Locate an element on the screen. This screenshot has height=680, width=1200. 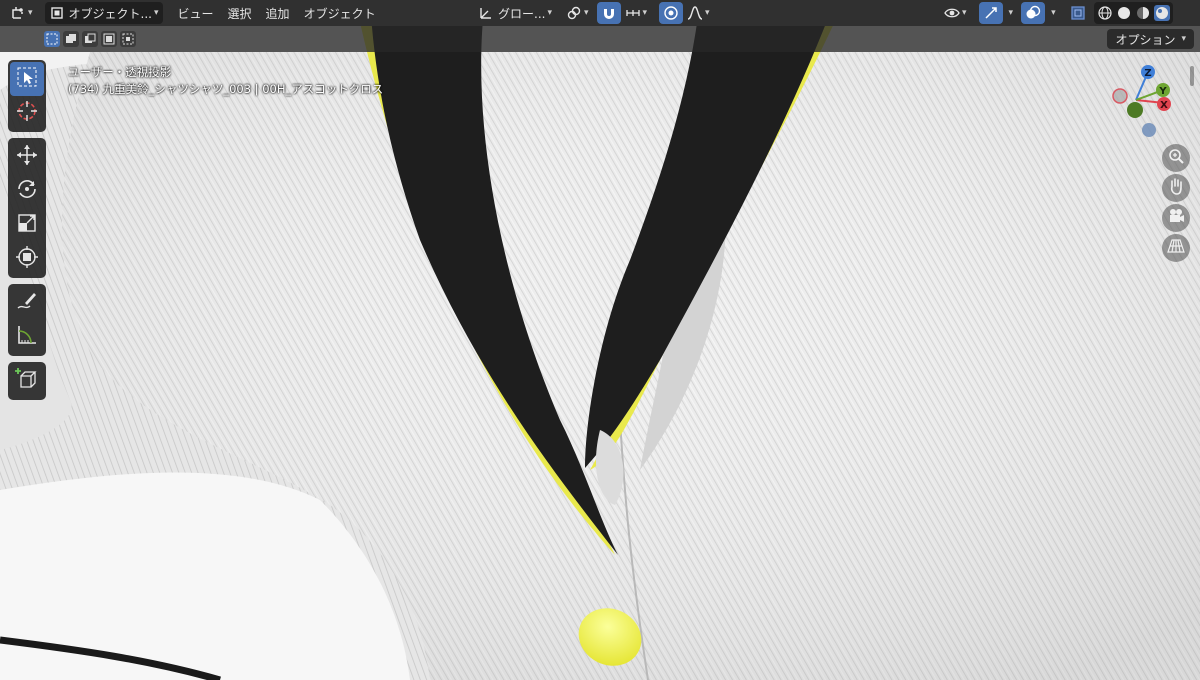
proportional-edit-toggle is located at coordinates (671, 13).